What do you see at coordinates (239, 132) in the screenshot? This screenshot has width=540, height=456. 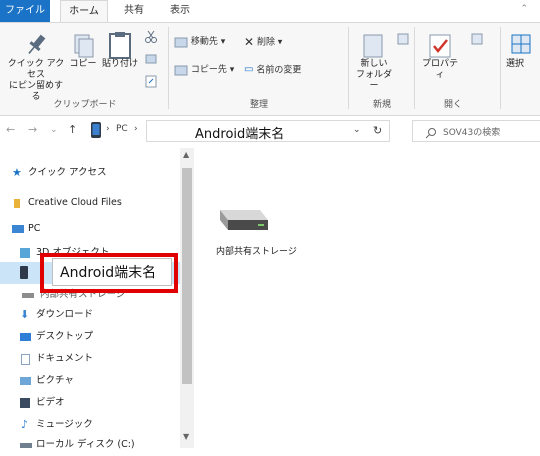 I see `breadcrumb-current: Android端末名` at bounding box center [239, 132].